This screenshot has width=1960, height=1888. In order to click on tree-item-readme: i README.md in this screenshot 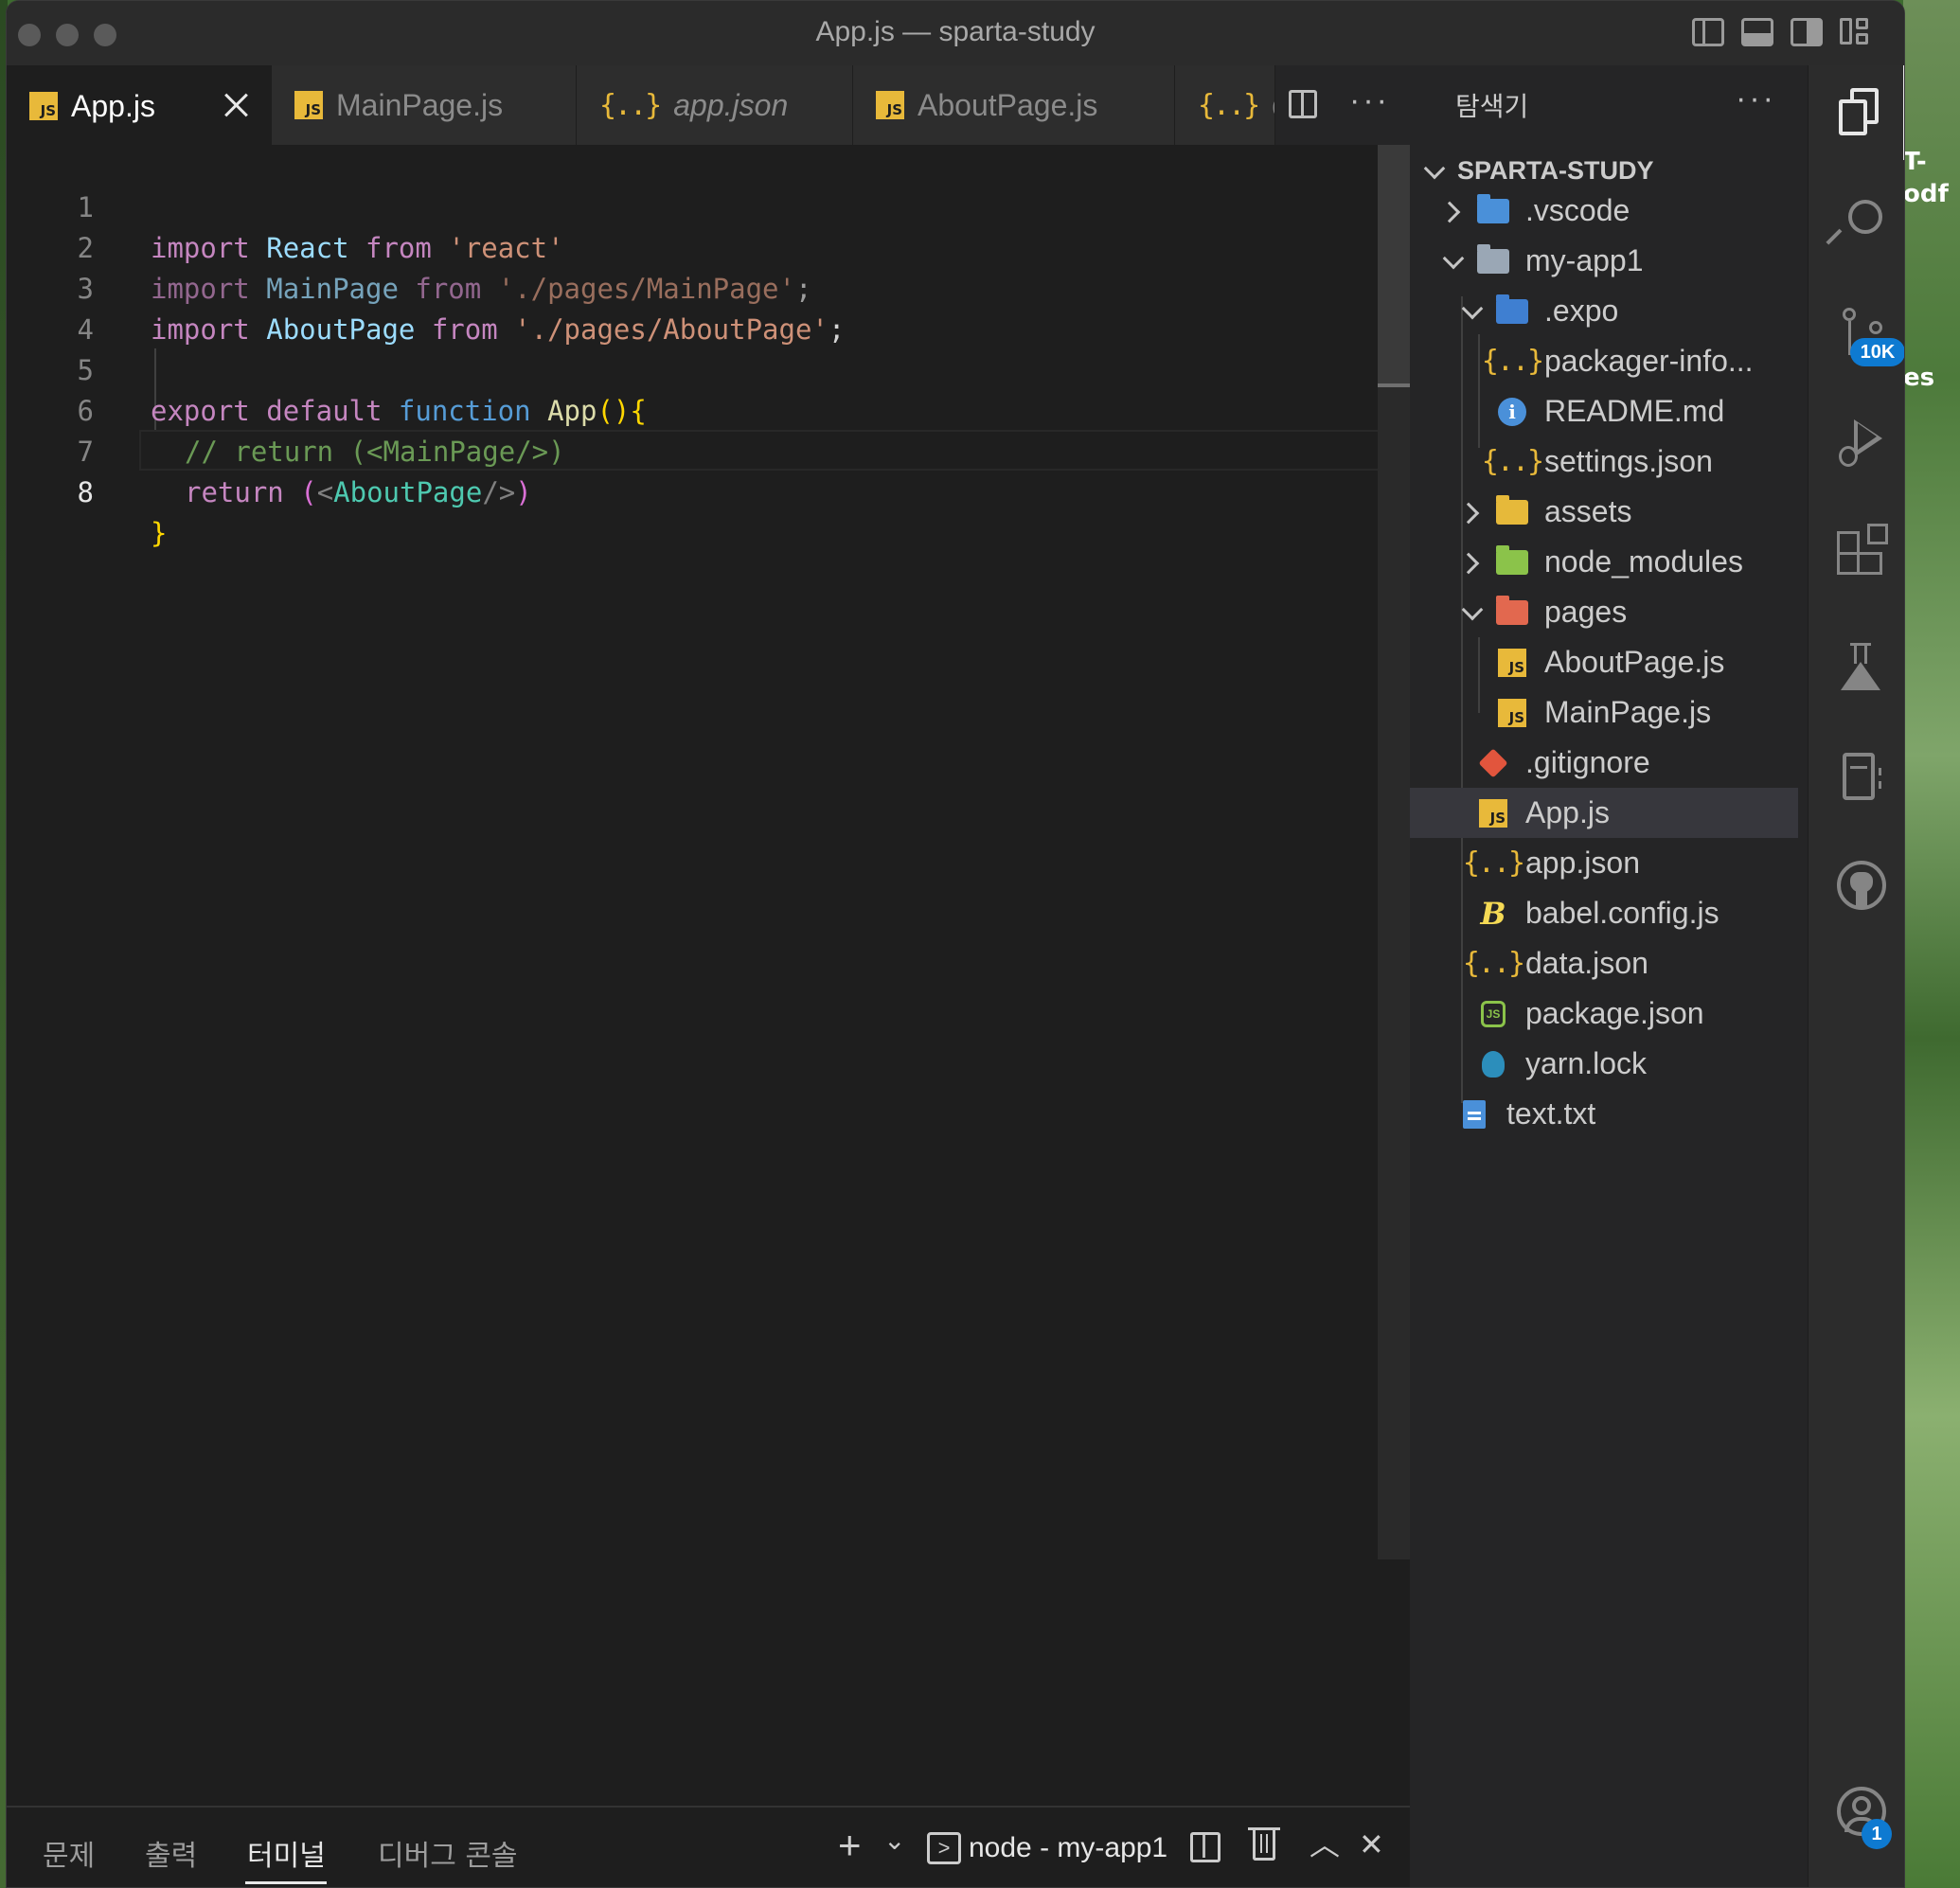, I will do `click(1604, 411)`.